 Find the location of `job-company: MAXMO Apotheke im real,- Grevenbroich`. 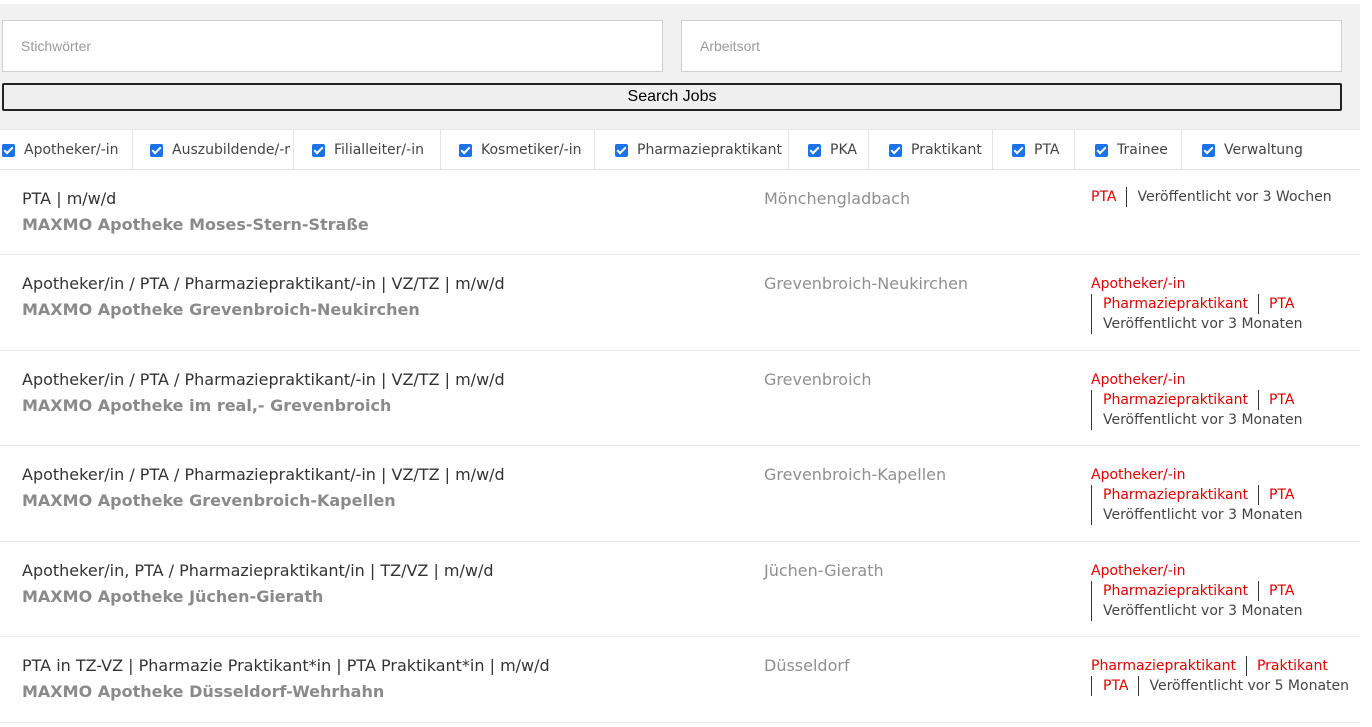

job-company: MAXMO Apotheke im real,- Grevenbroich is located at coordinates (207, 405).